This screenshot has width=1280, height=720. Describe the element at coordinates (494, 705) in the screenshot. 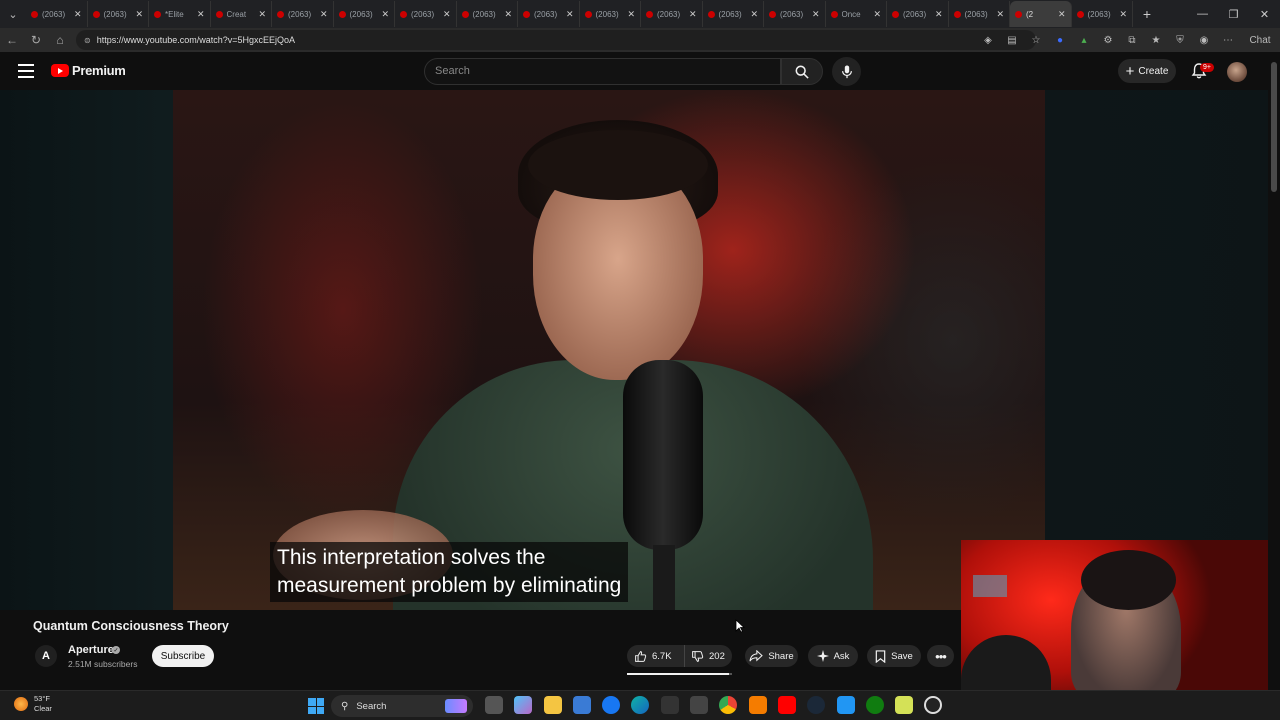

I see `task-view-icon` at that location.